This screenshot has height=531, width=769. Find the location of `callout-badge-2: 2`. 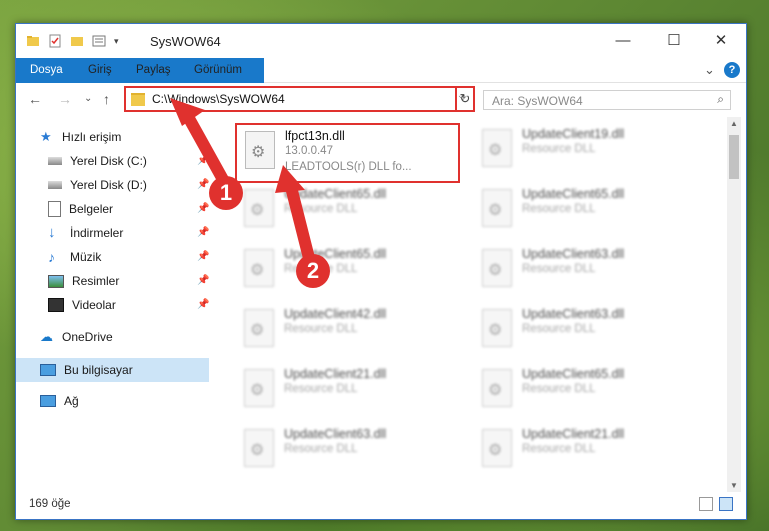

callout-badge-2: 2 is located at coordinates (313, 271).